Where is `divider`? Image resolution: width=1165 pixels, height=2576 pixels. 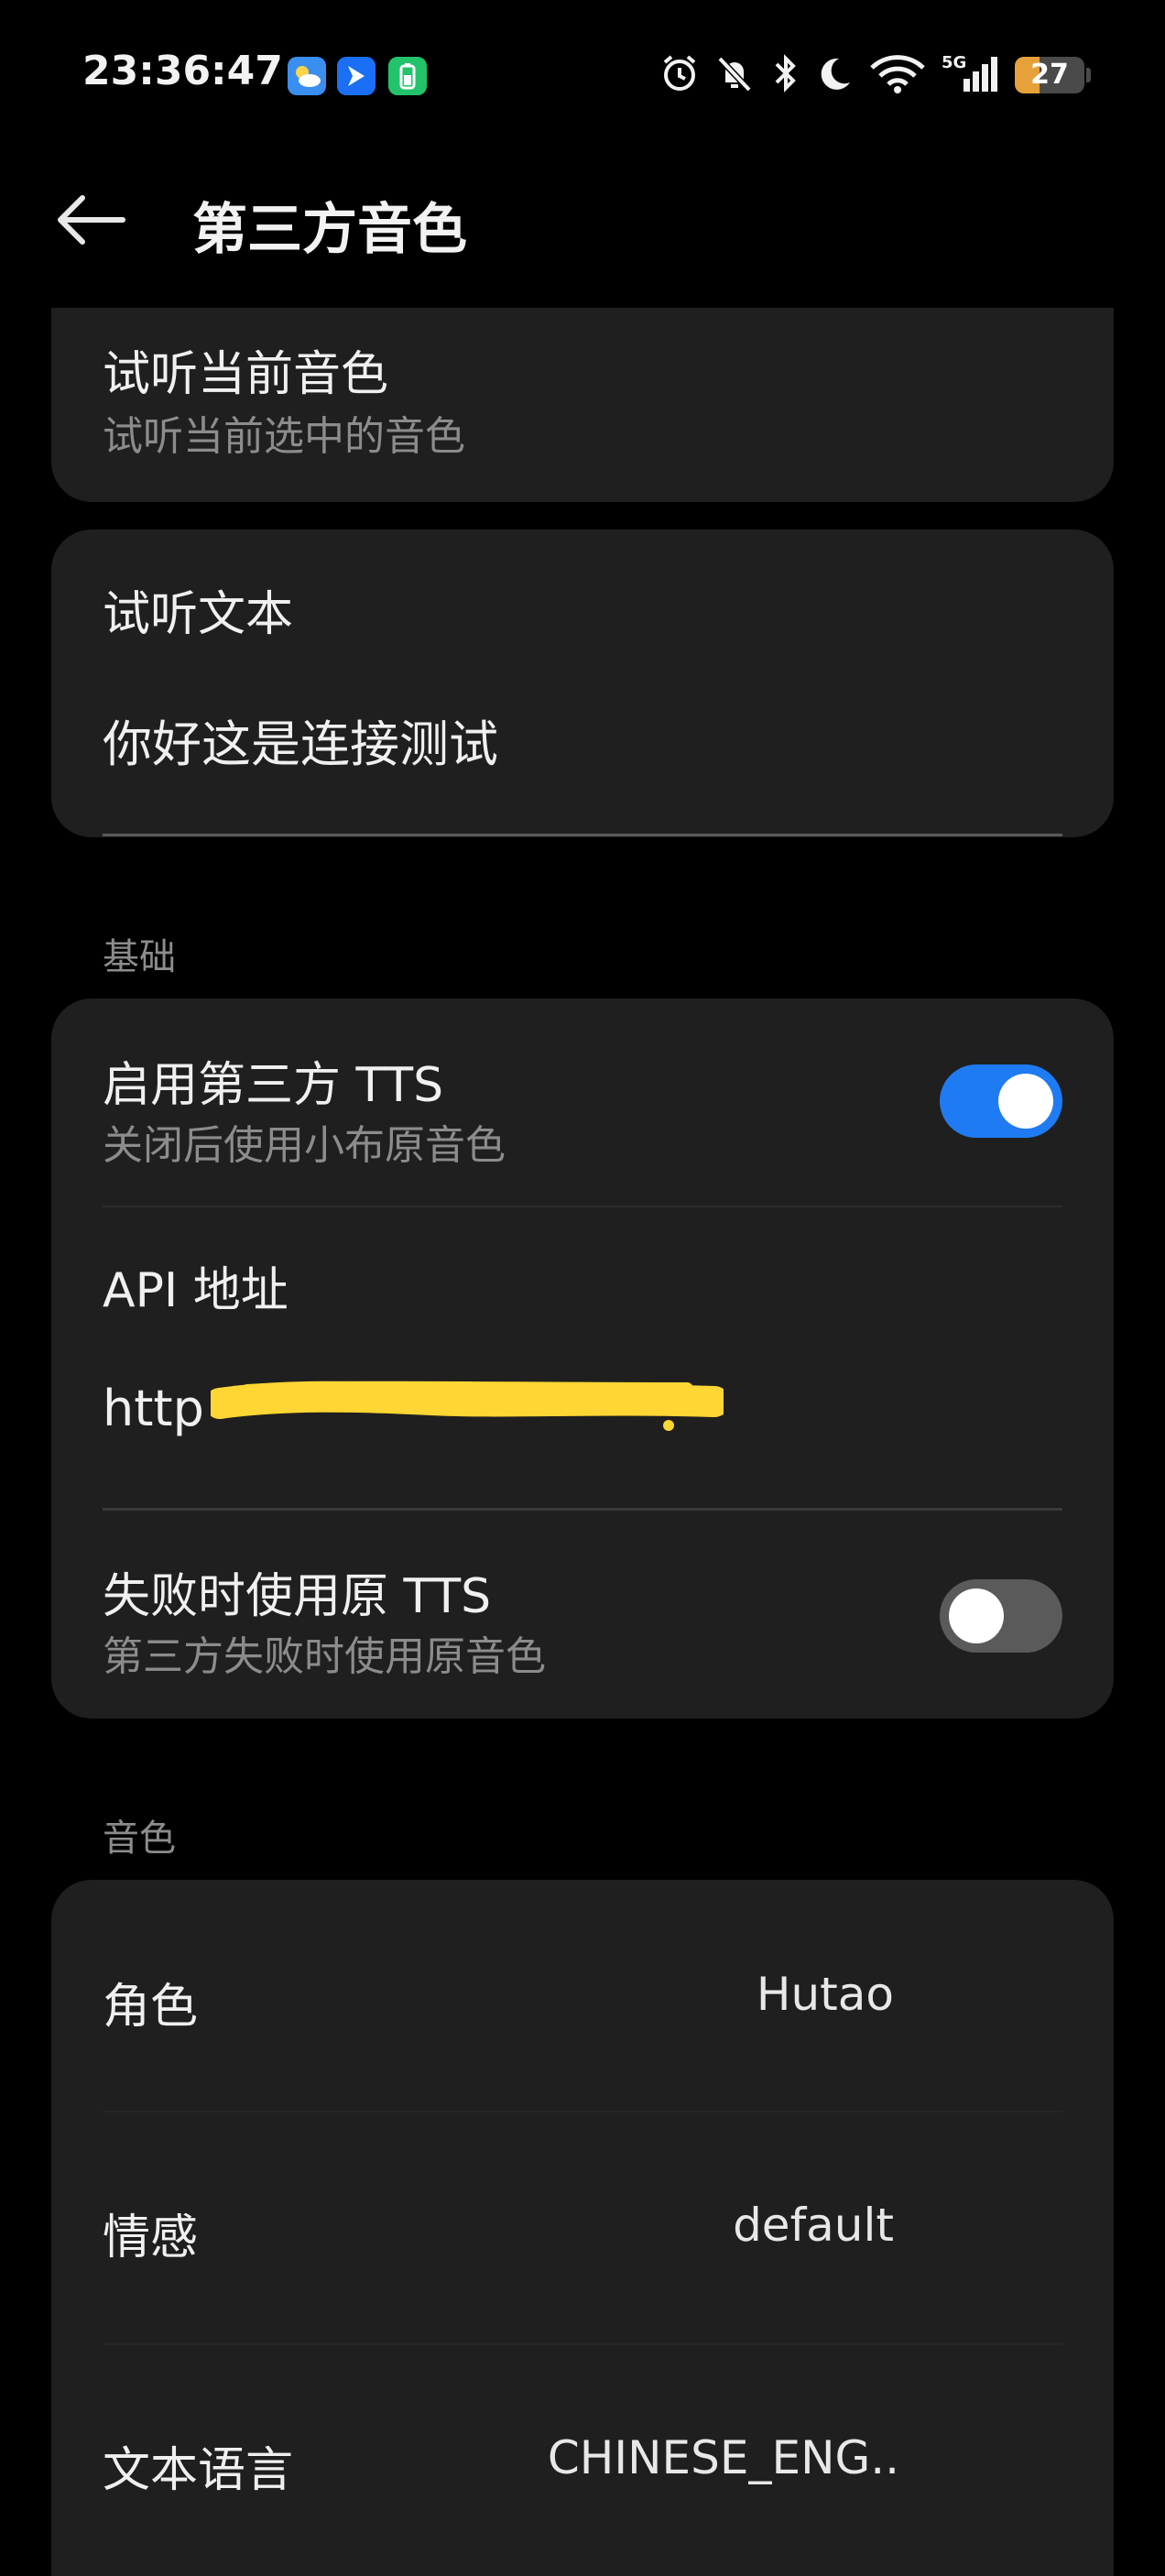
divider is located at coordinates (582, 1207).